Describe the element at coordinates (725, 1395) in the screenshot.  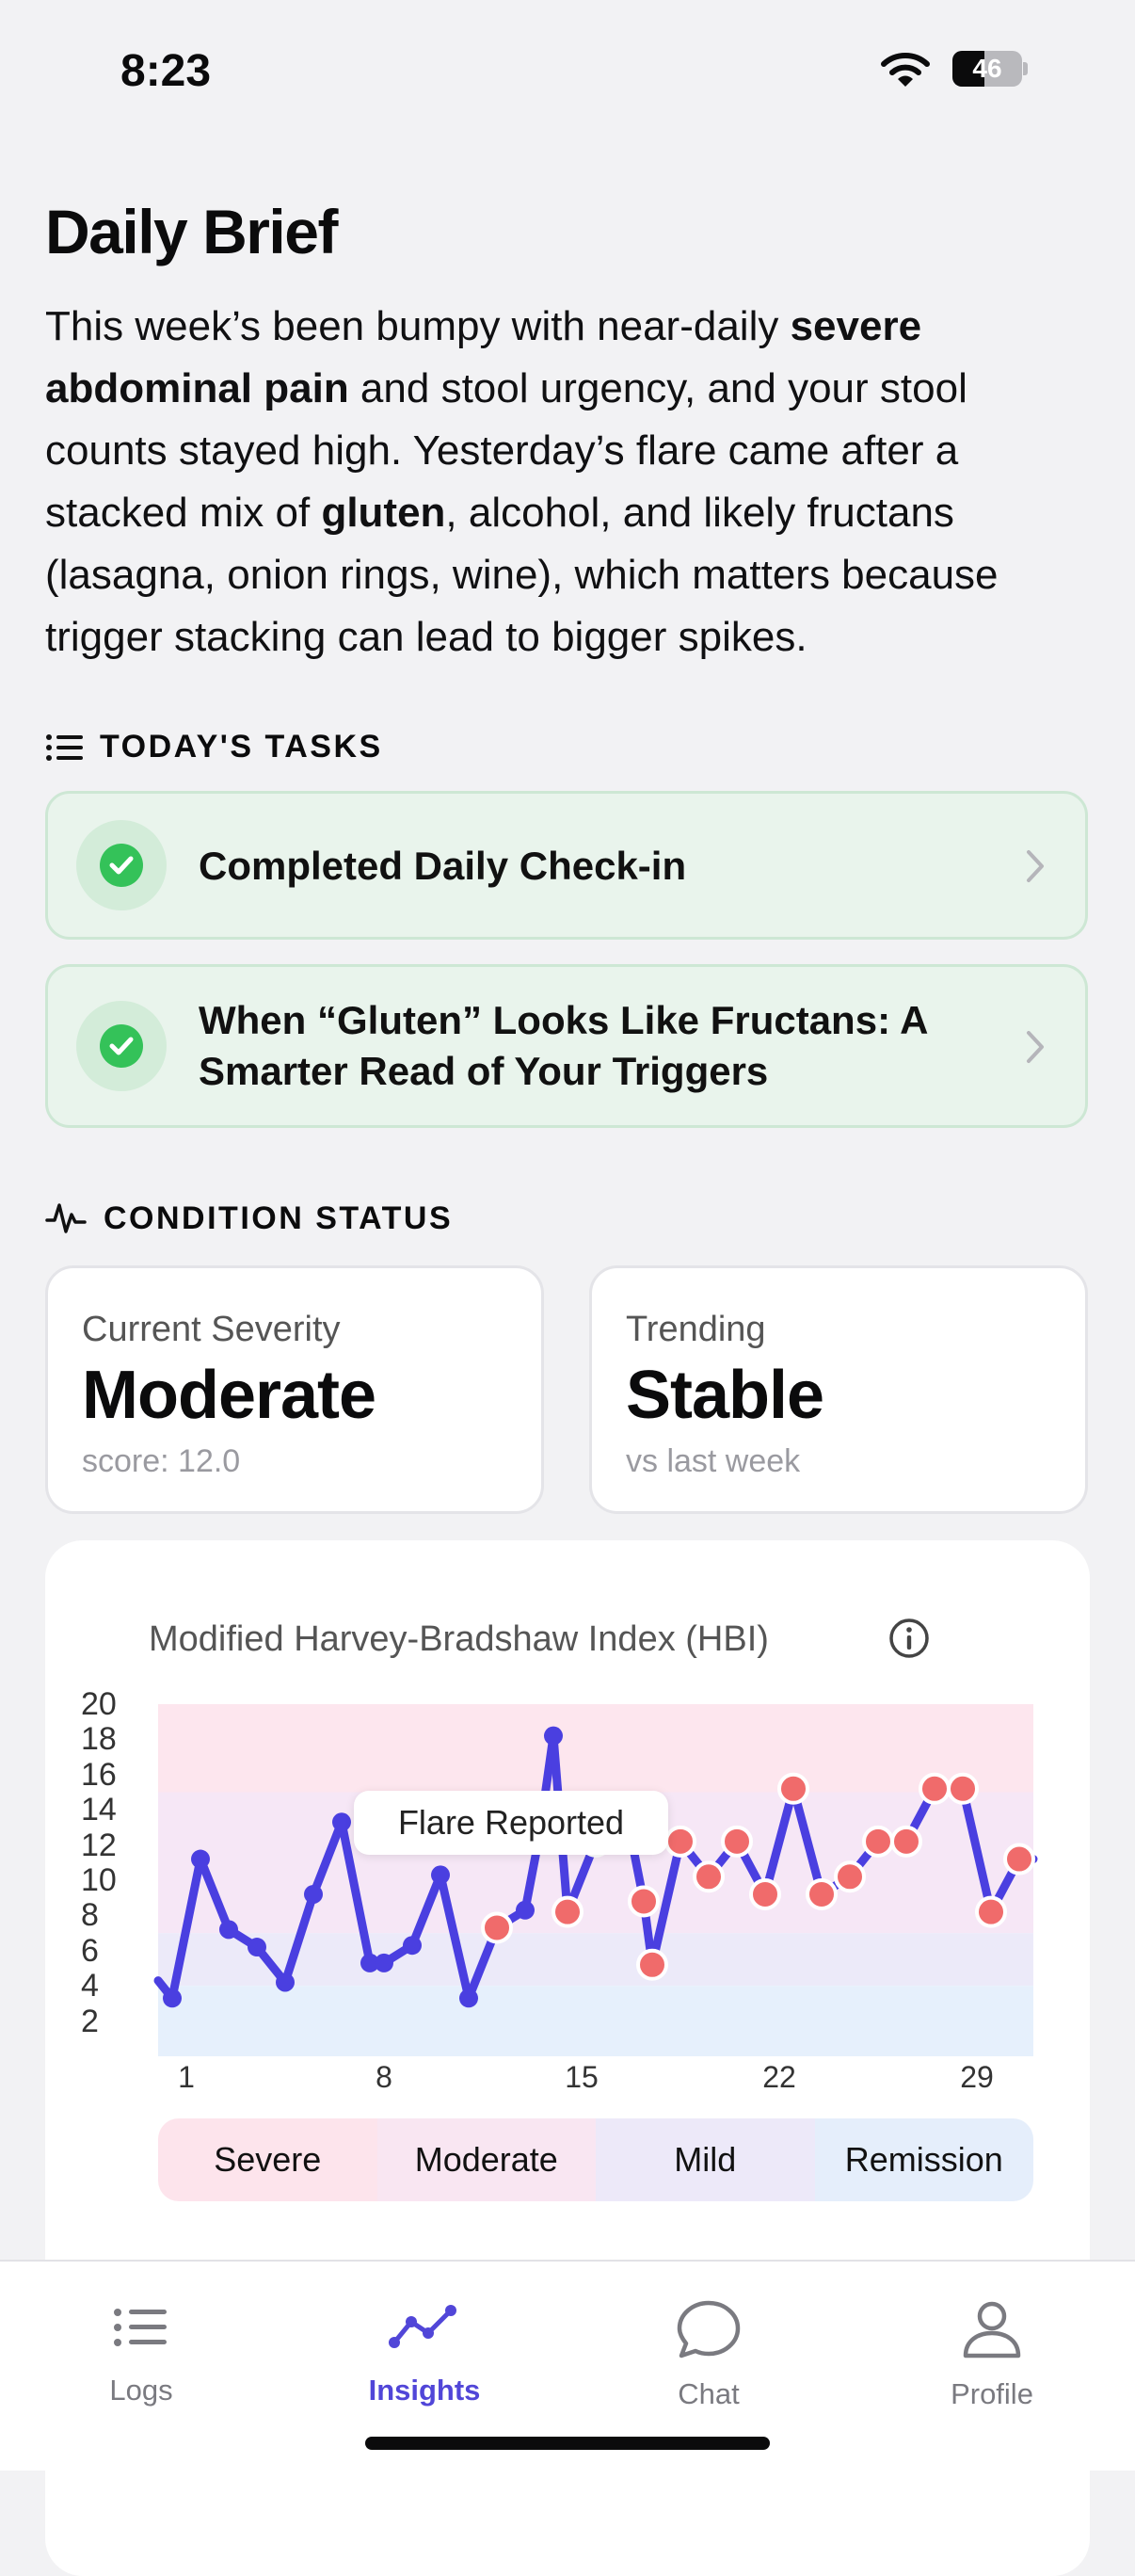
I see `trend-value: Stable` at that location.